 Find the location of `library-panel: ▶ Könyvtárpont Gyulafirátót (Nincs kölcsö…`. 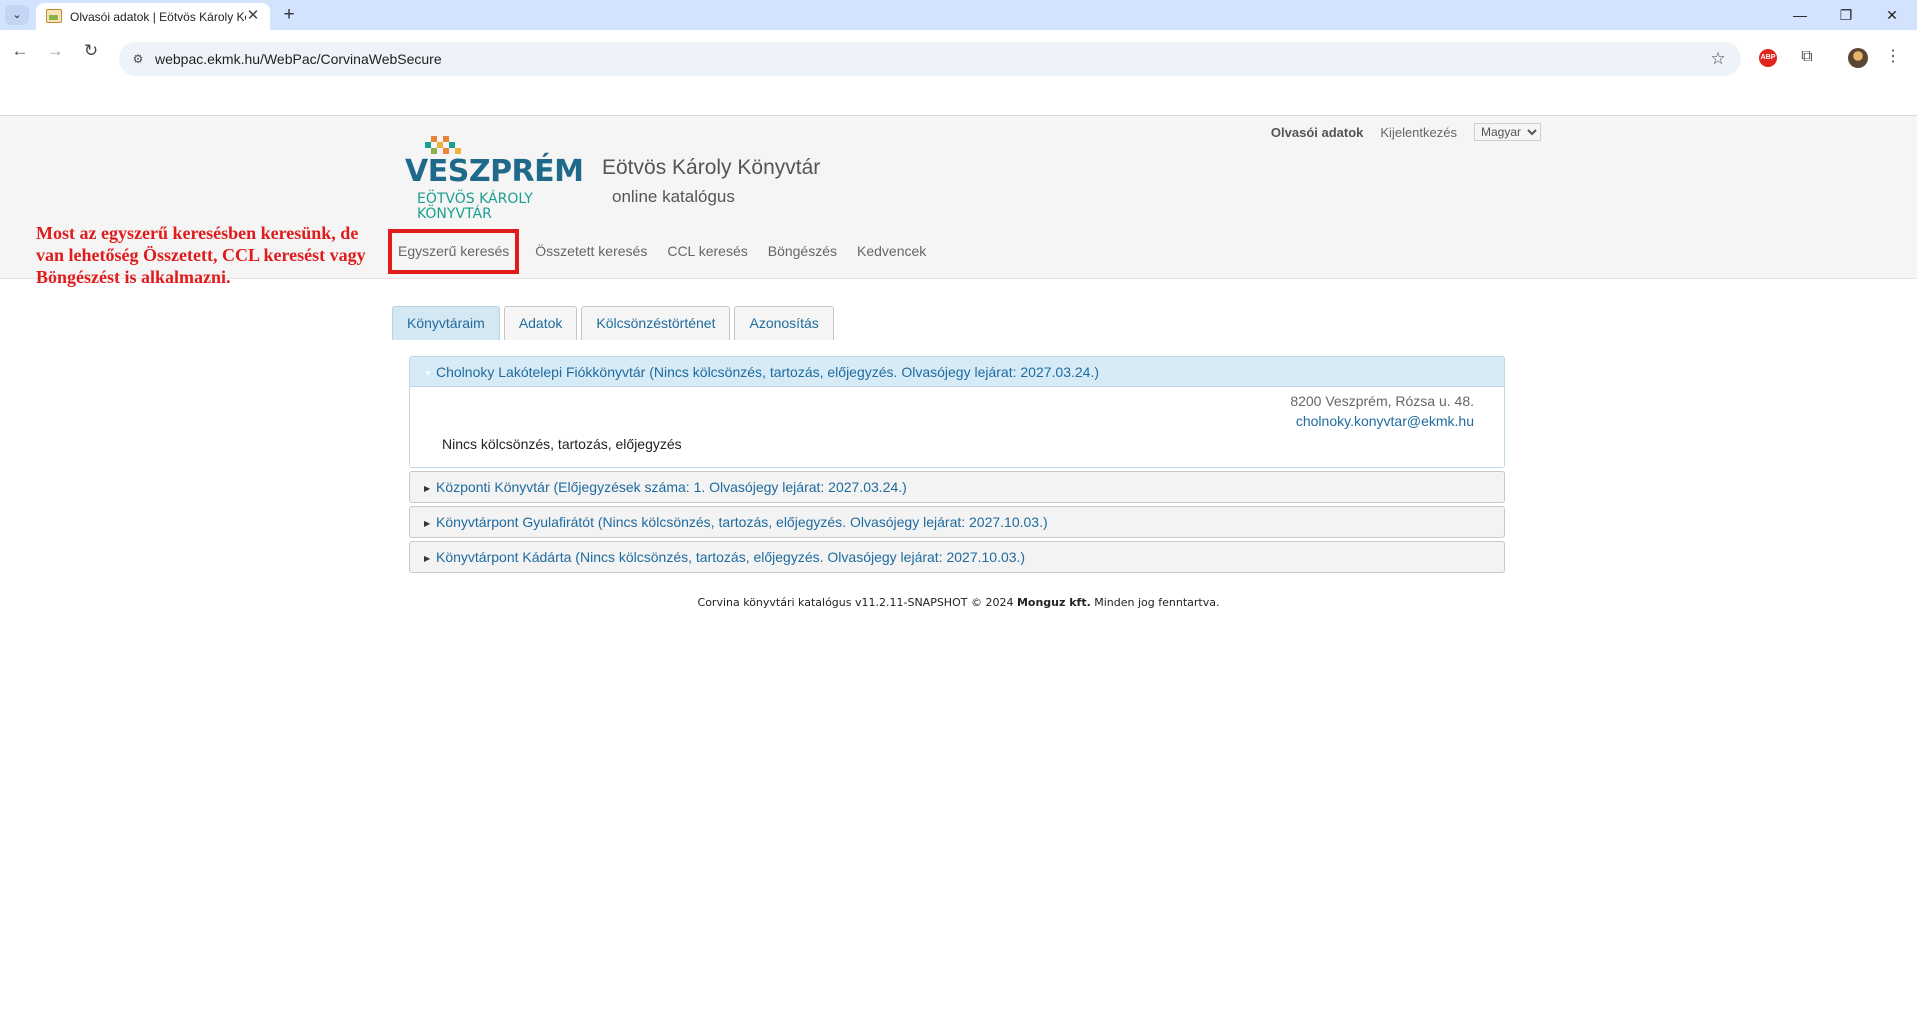

library-panel: ▶ Könyvtárpont Gyulafirátót (Nincs kölcsö… is located at coordinates (957, 522).